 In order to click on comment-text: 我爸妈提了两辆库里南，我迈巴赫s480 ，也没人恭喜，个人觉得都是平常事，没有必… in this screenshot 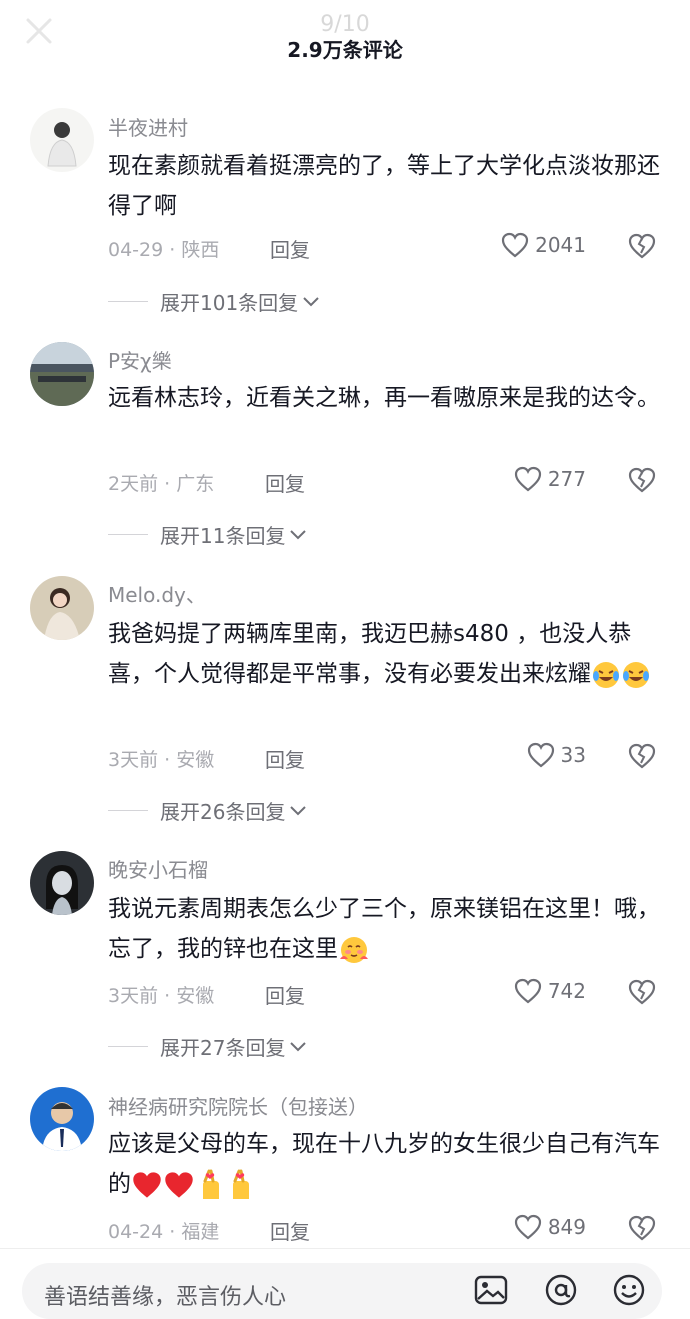, I will do `click(388, 654)`.